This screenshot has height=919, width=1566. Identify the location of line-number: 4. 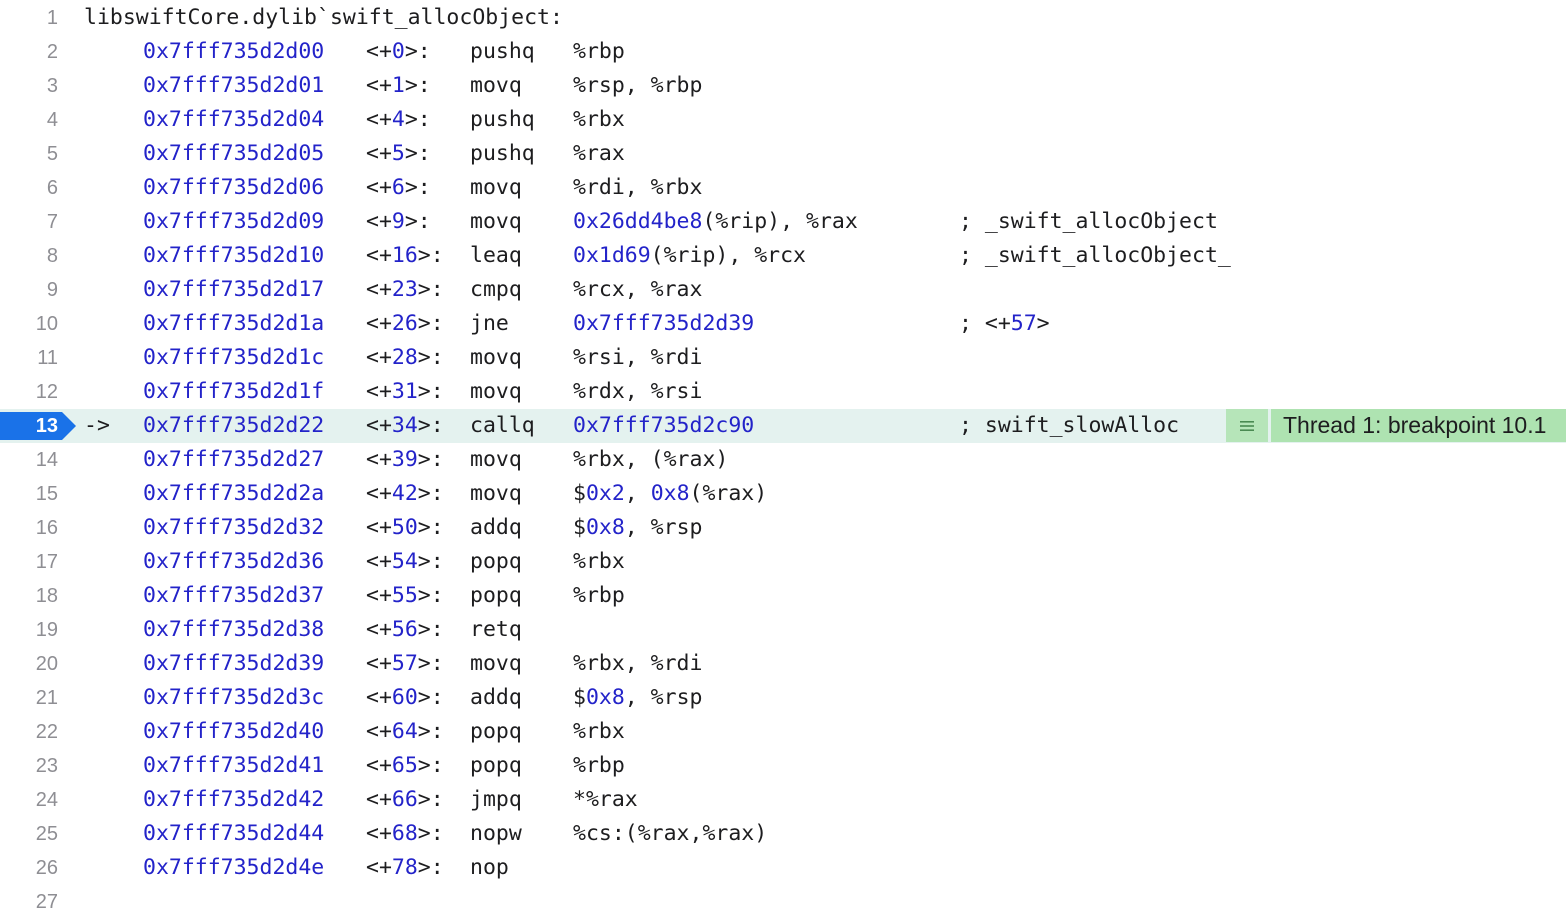
(29, 120).